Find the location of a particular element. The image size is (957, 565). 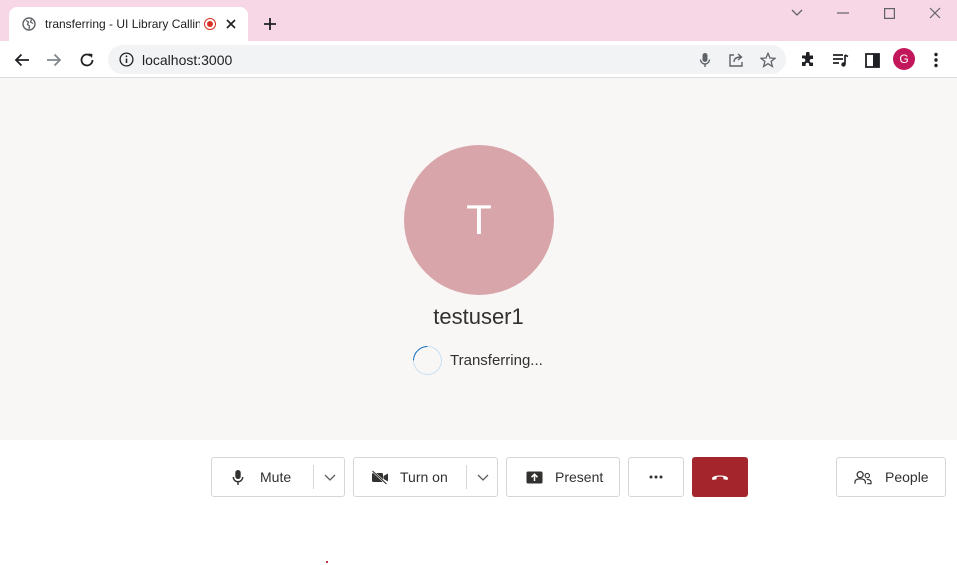

more-icon is located at coordinates (656, 477).